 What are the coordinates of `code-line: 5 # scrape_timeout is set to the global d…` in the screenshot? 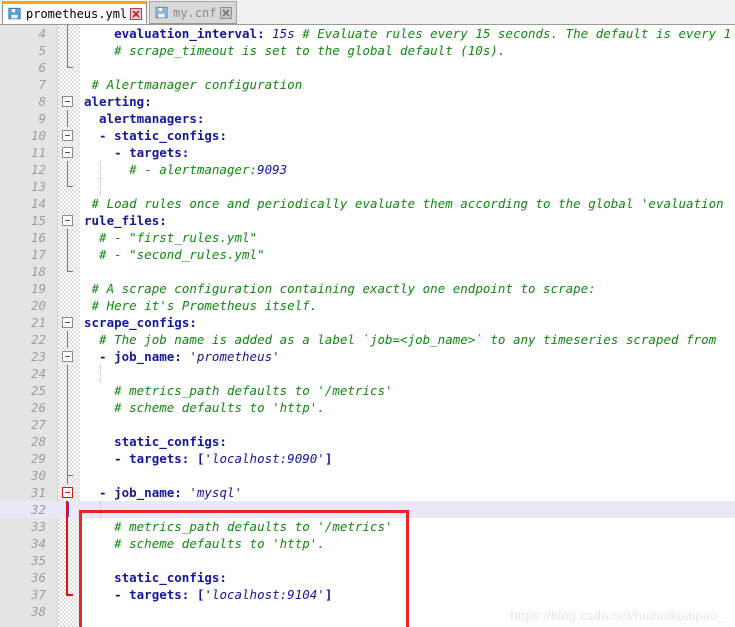 It's located at (367, 50).